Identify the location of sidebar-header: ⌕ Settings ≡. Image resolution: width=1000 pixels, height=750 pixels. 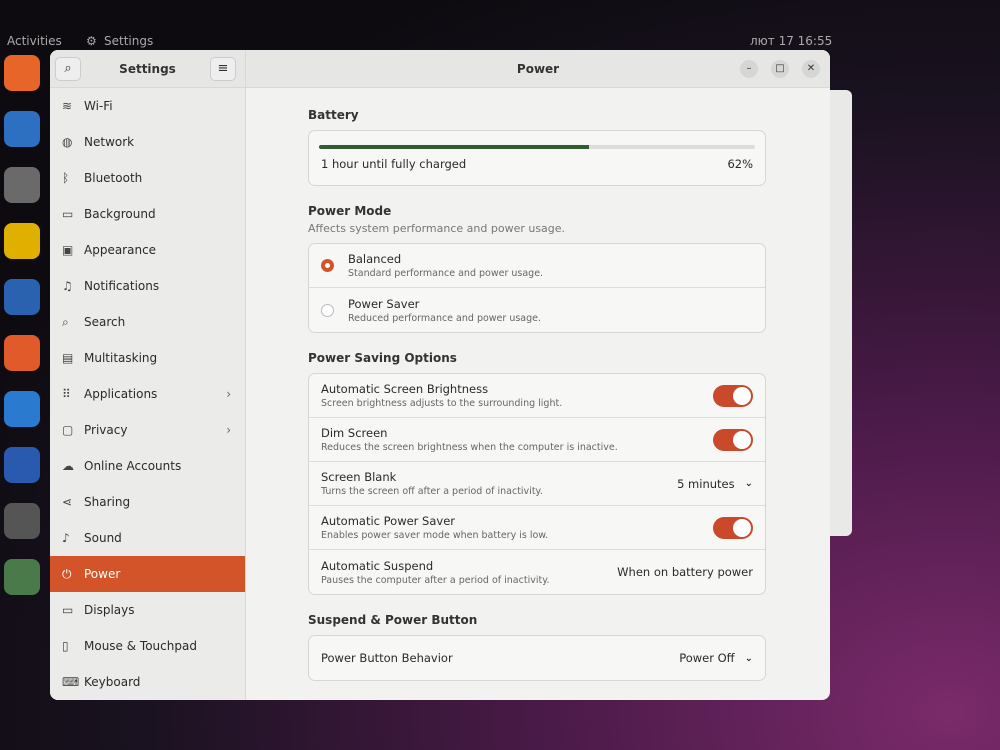
(147, 69).